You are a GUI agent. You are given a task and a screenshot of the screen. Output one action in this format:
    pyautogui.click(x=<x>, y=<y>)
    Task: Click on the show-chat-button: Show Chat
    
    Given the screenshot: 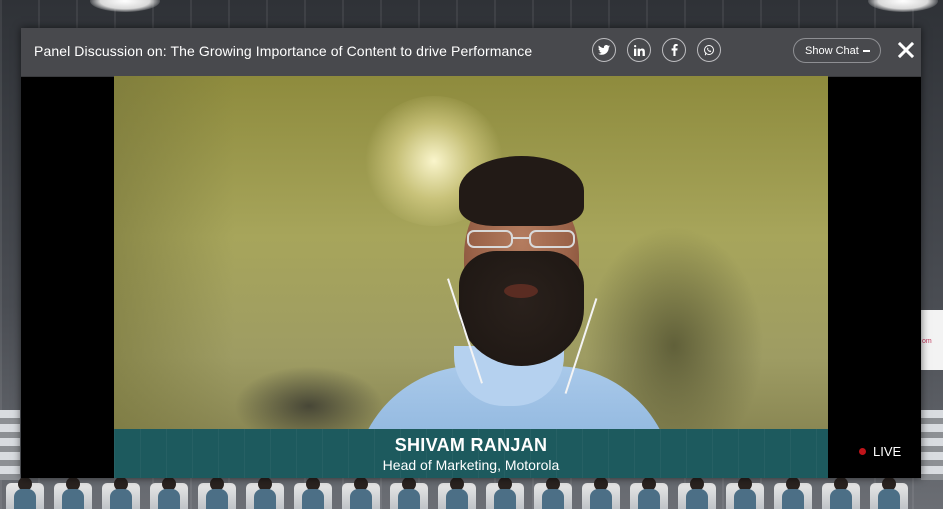 What is the action you would take?
    pyautogui.click(x=837, y=50)
    